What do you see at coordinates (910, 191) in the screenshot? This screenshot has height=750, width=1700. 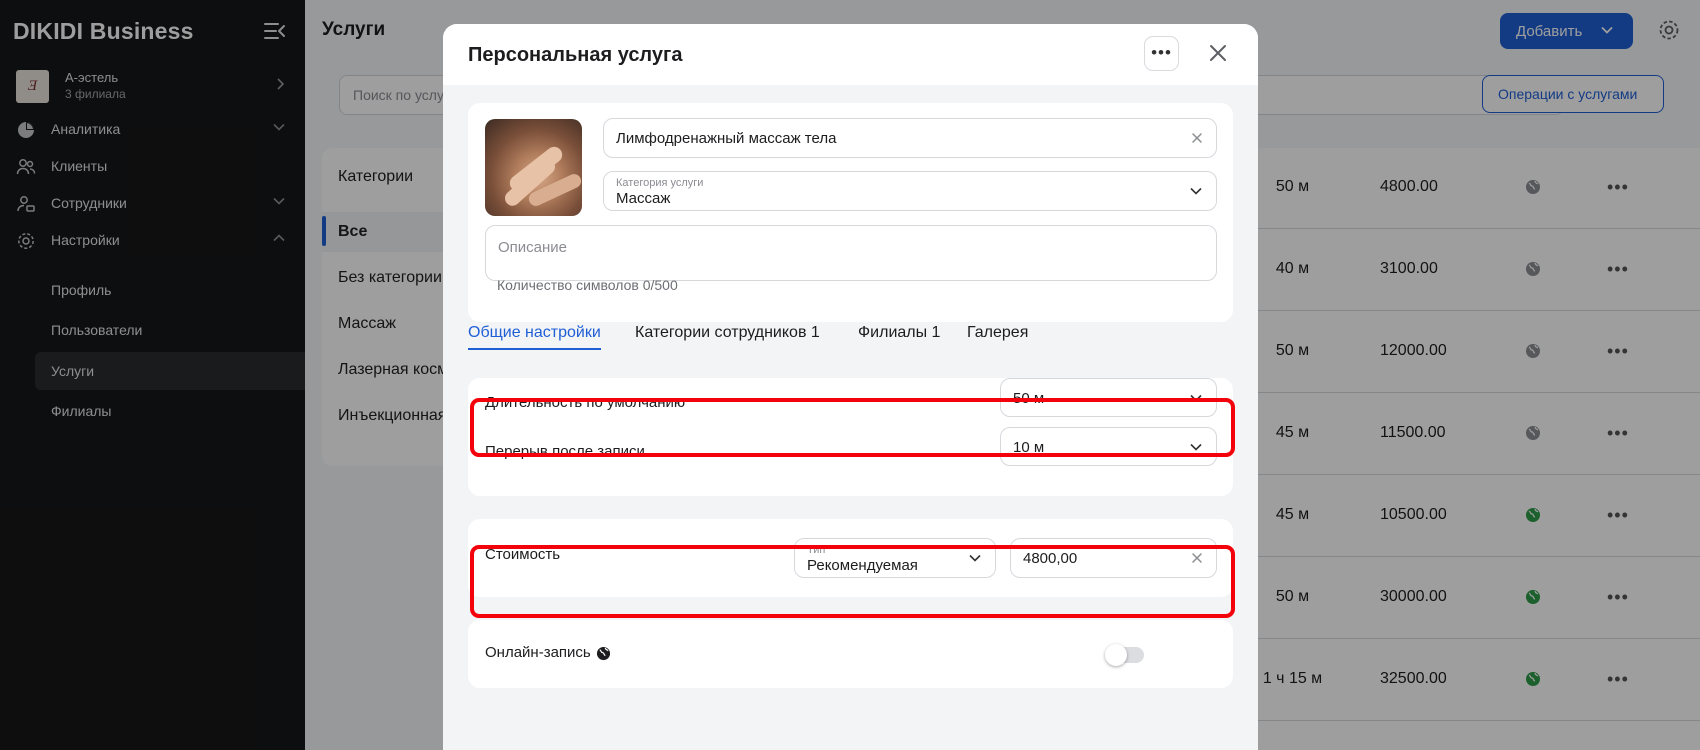 I see `service-category-select: Категория услуги Массаж` at bounding box center [910, 191].